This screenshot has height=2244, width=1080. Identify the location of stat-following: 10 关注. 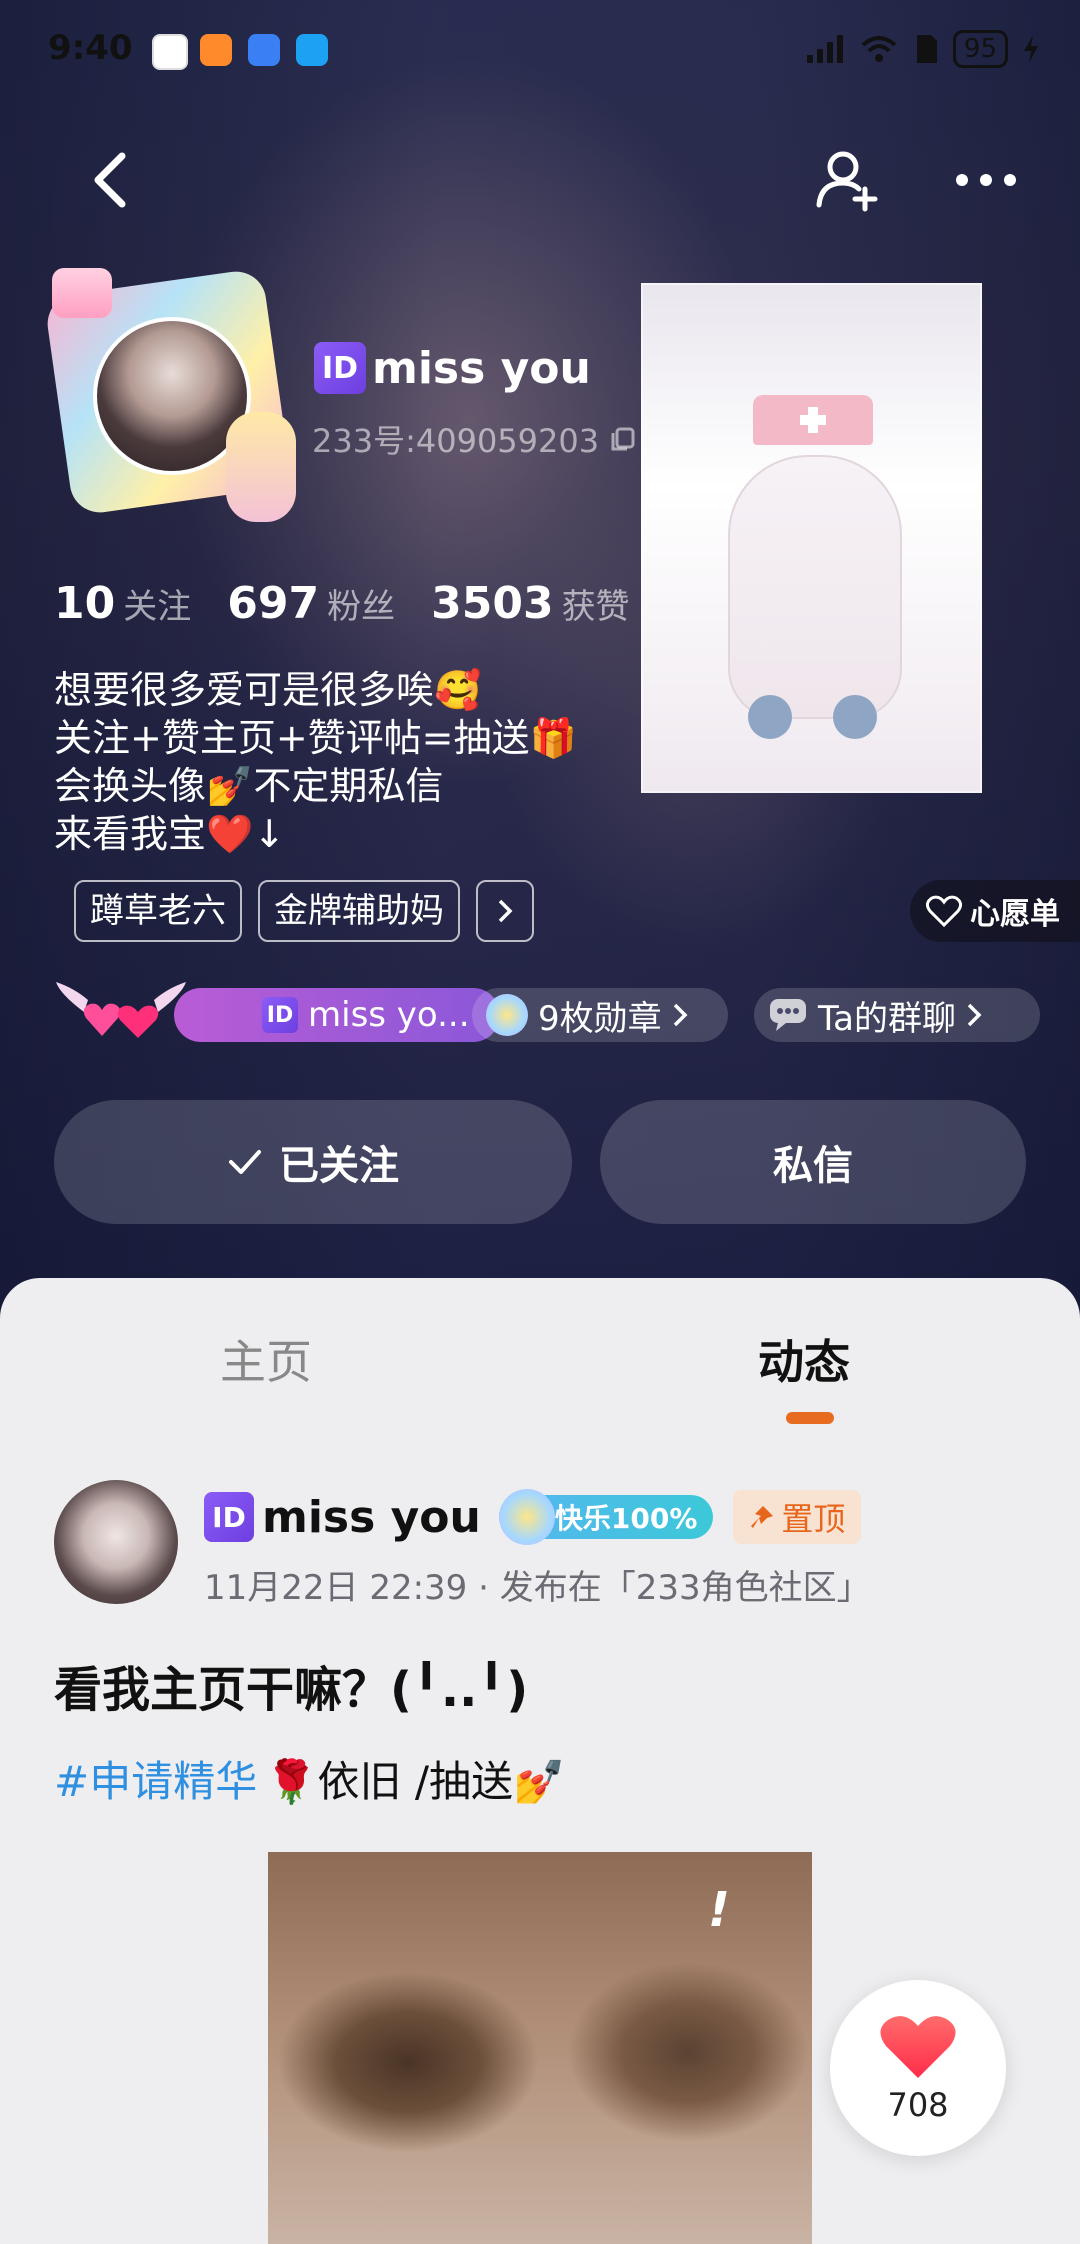
(122, 603).